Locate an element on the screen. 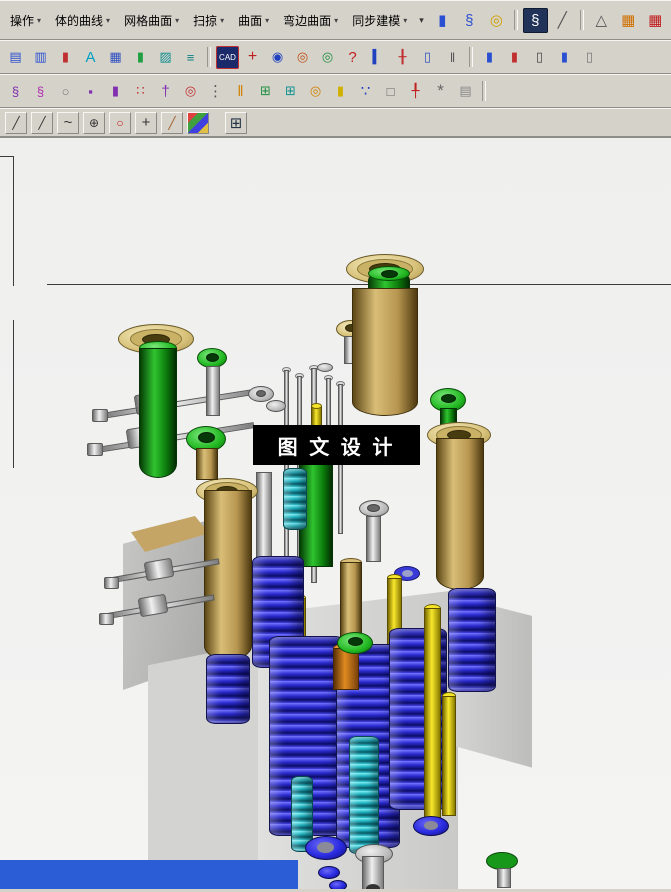 The height and width of the screenshot is (892, 671). menu-body-curve: 体的曲线 ▾ is located at coordinates (82, 20).